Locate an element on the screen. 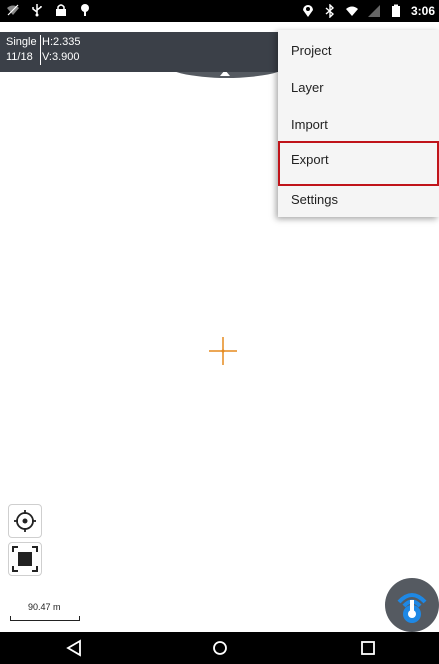 Image resolution: width=439 pixels, height=664 pixels. menu-item-import: Import is located at coordinates (358, 124).